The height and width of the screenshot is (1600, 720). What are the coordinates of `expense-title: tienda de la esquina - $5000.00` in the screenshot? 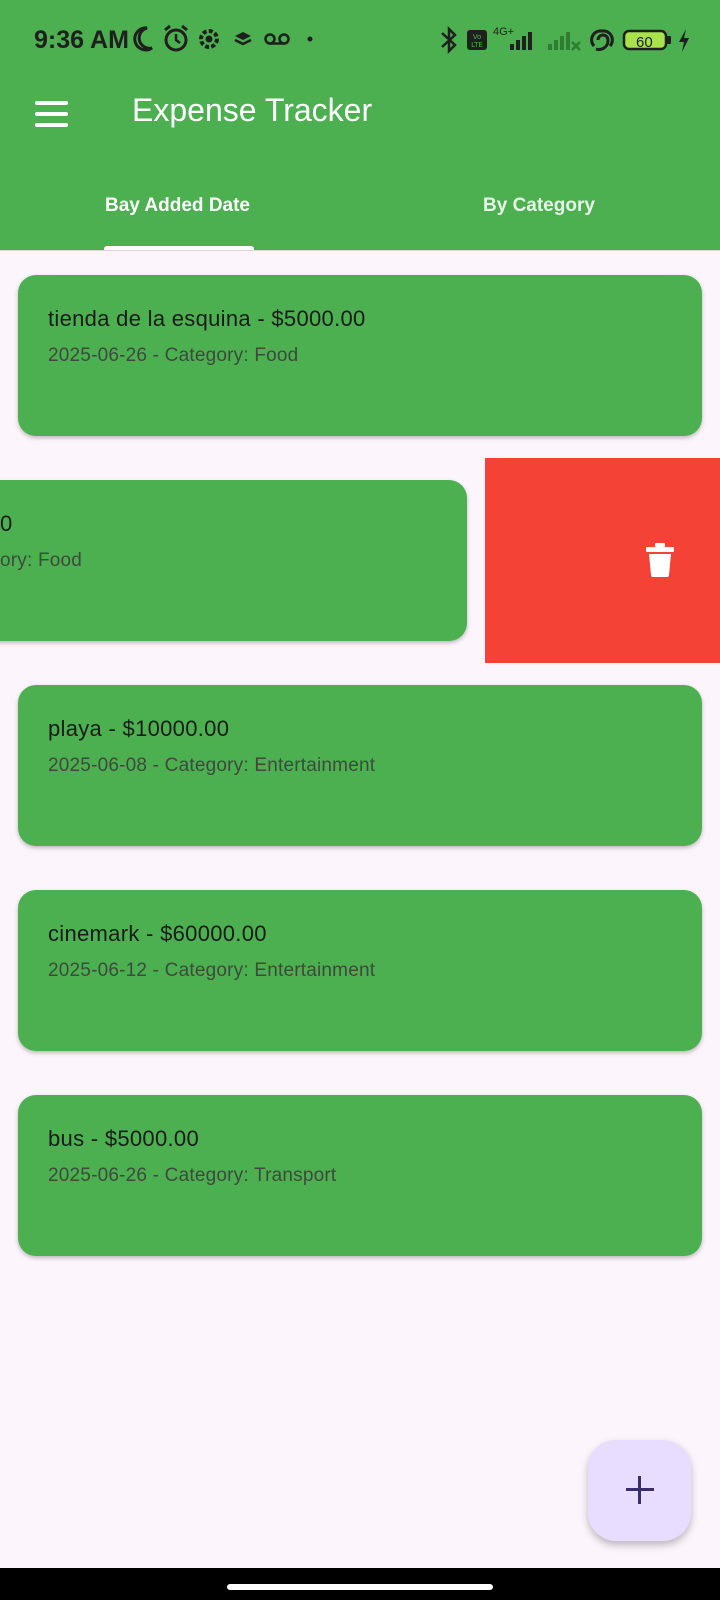 It's located at (207, 318).